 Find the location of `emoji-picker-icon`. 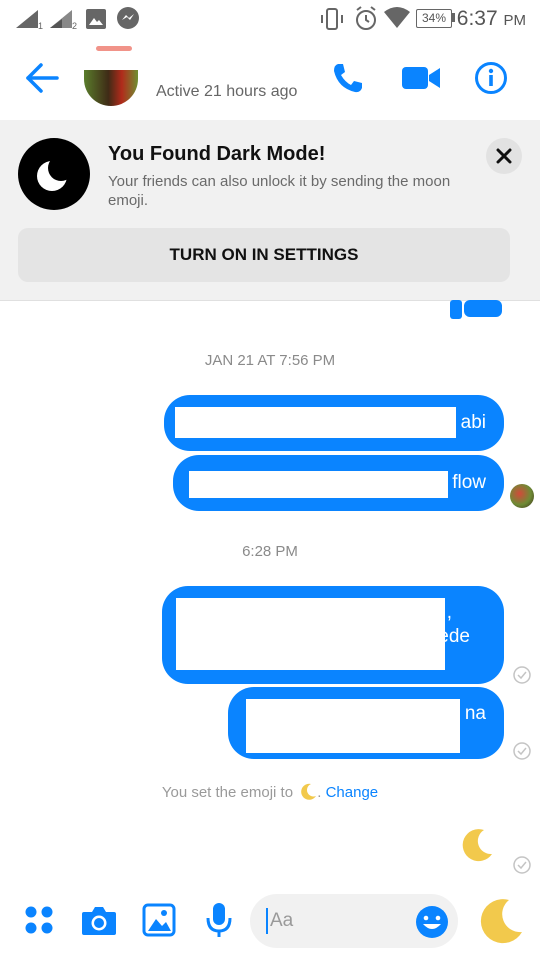

emoji-picker-icon is located at coordinates (432, 922).